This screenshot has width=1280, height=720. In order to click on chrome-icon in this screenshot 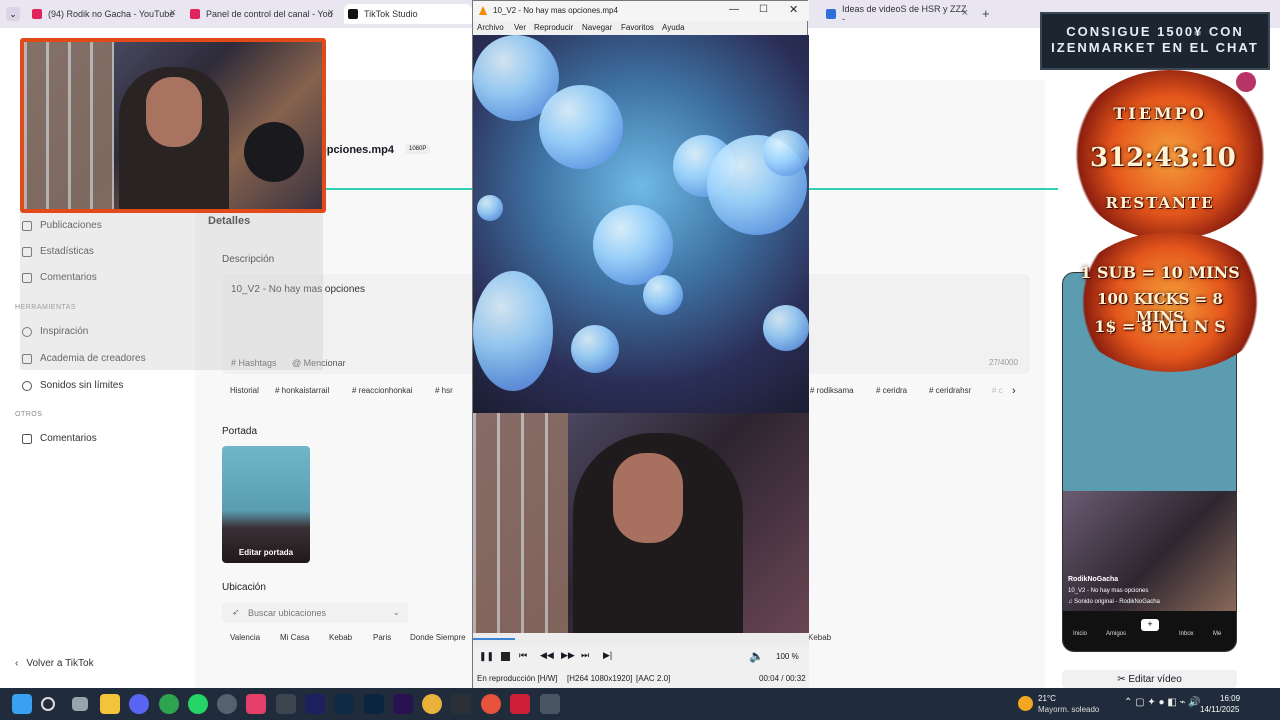, I will do `click(169, 704)`.